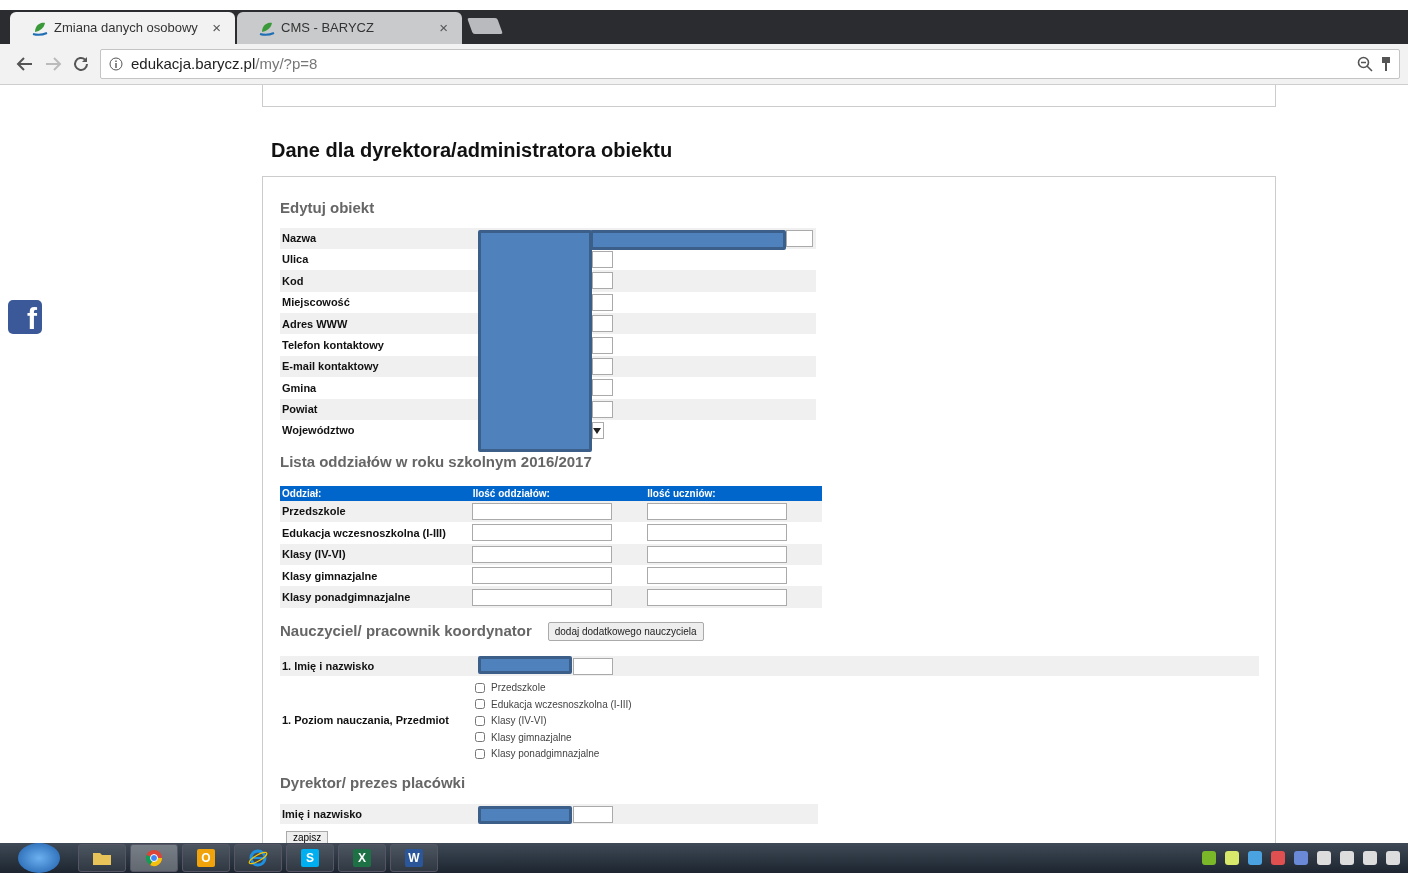 The width and height of the screenshot is (1408, 873). What do you see at coordinates (328, 208) in the screenshot?
I see `section-title: Edytuj obiekt` at bounding box center [328, 208].